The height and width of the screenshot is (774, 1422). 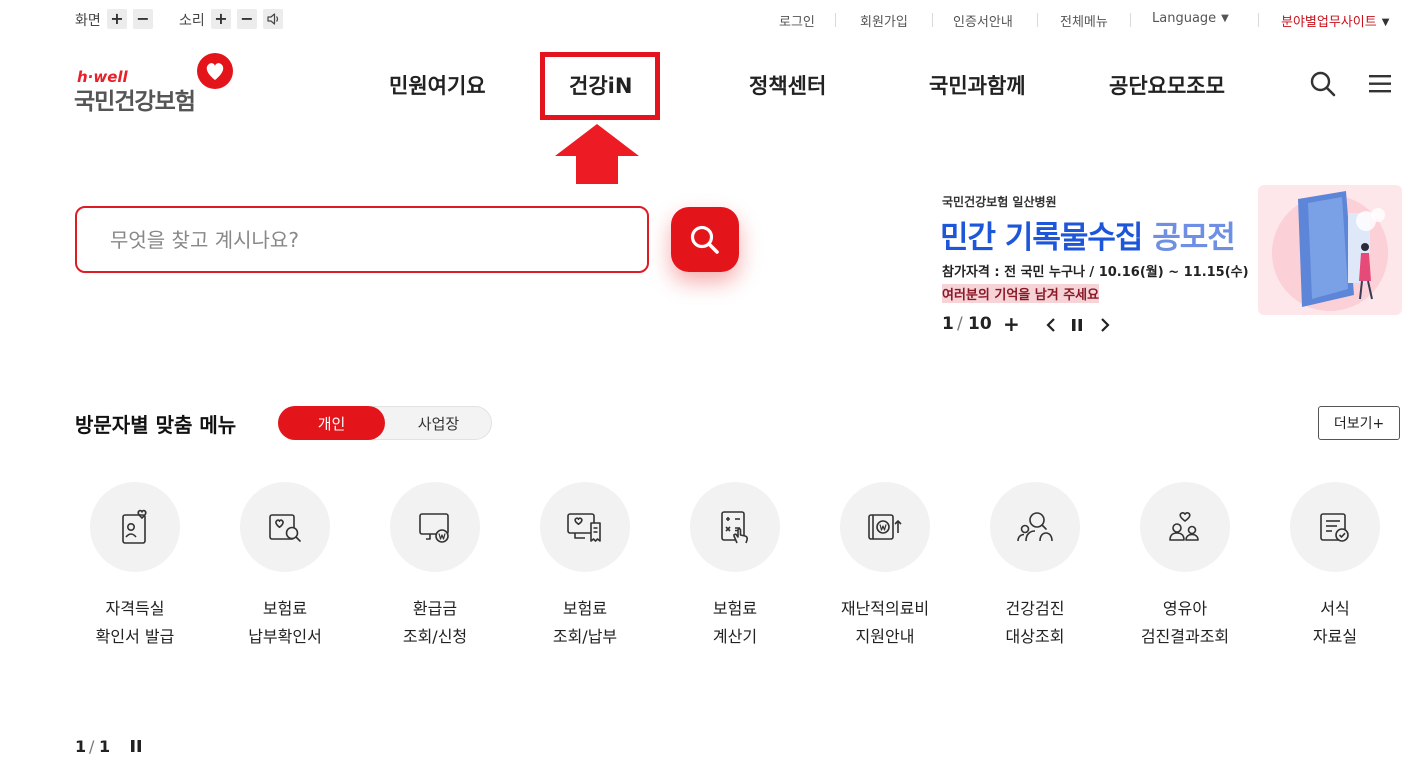 I want to click on monitor-won-icon, so click(x=434, y=528).